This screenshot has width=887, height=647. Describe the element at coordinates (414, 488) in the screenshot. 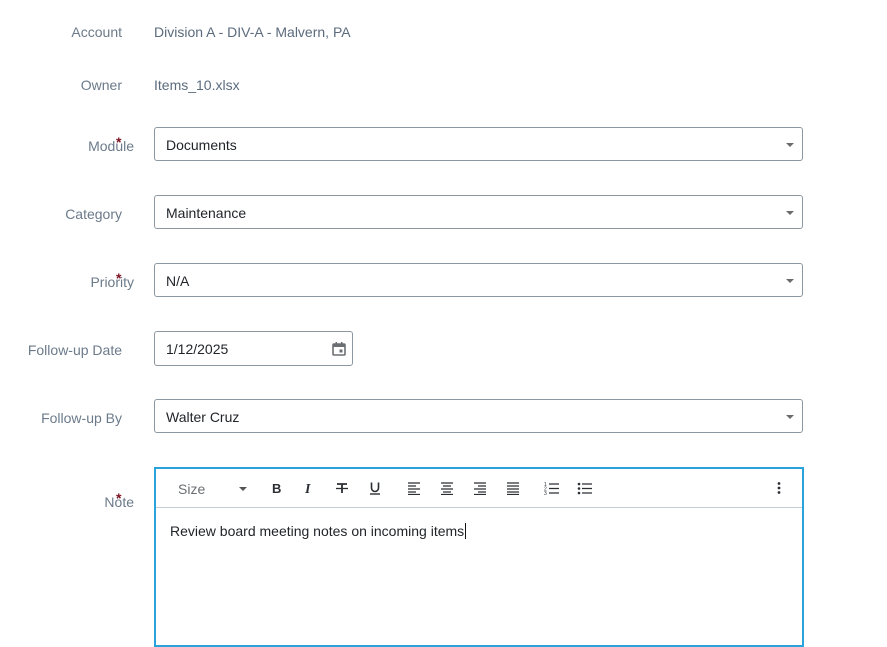

I see `align-left-icon` at that location.